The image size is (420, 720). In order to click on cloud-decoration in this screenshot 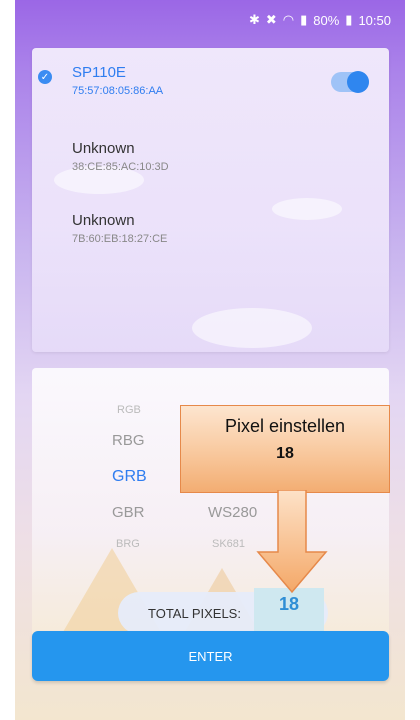, I will do `click(252, 328)`.